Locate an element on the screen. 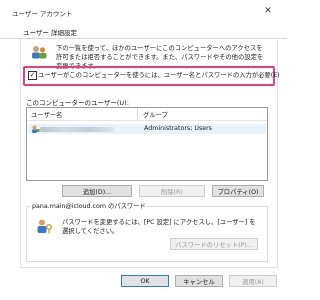  column-separator is located at coordinates (137, 114).